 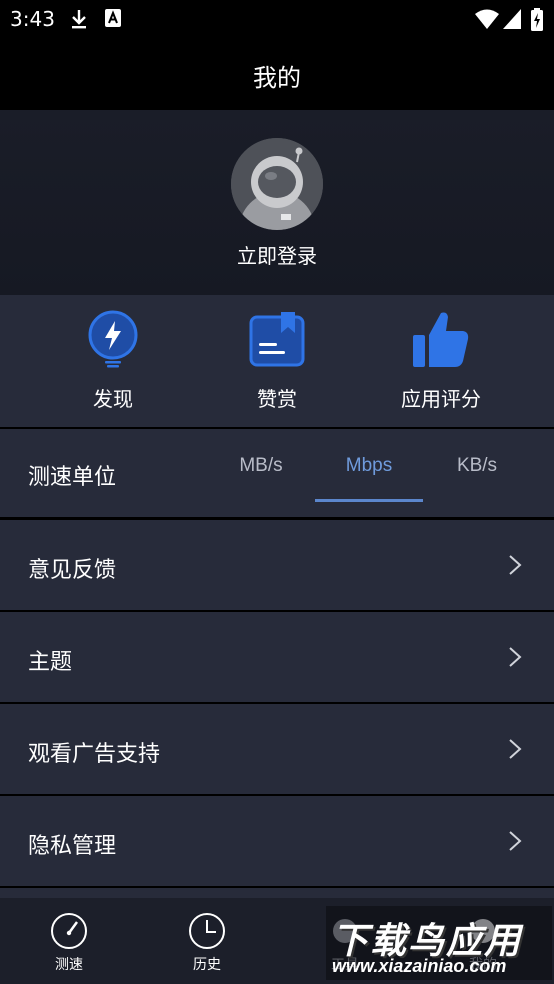 I want to click on menu-label: 意见反馈, so click(x=72, y=570).